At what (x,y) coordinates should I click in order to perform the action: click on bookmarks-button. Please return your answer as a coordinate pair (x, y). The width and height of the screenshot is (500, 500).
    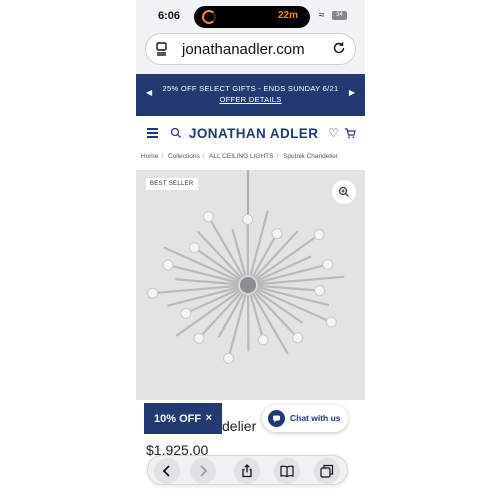
    Looking at the image, I should click on (287, 471).